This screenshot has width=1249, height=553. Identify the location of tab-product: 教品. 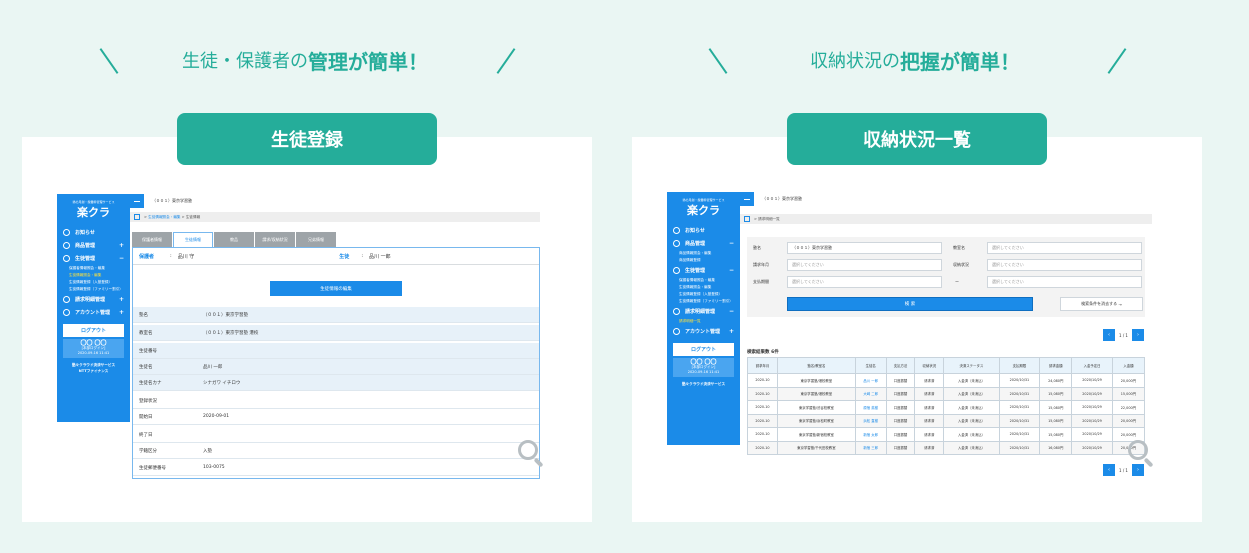
(234, 239).